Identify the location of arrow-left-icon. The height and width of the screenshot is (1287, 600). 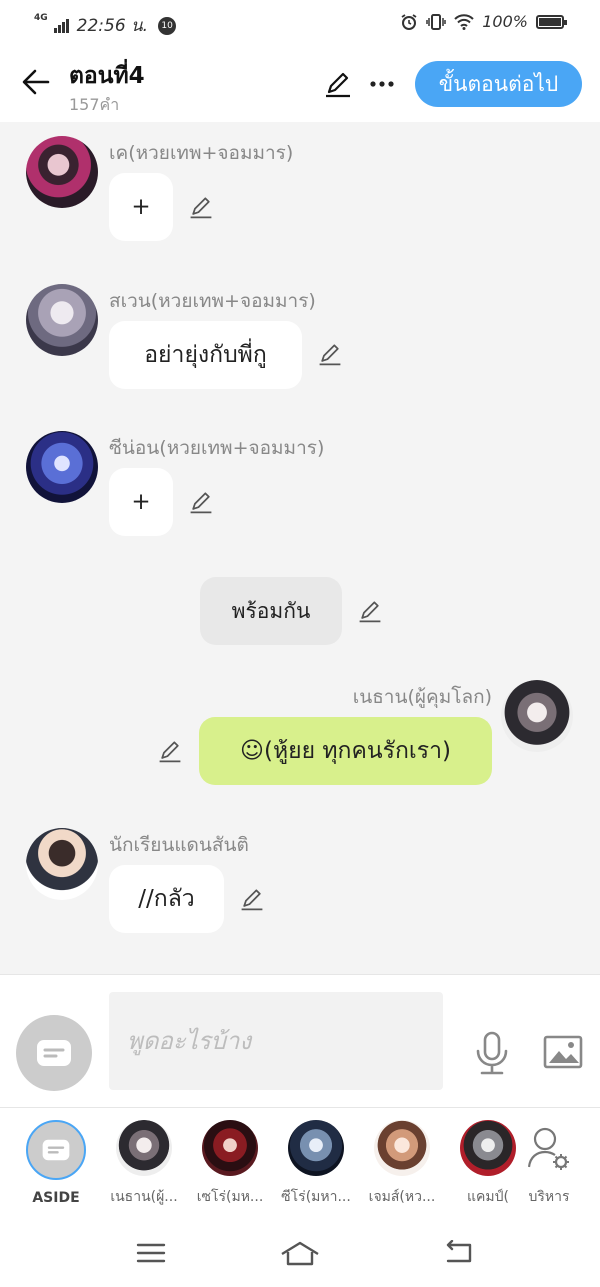
(36, 82).